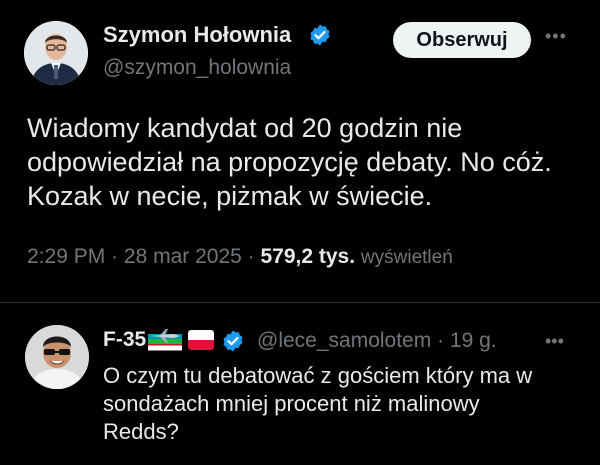 The width and height of the screenshot is (600, 465). Describe the element at coordinates (462, 40) in the screenshot. I see `follow-button: Obserwuj` at that location.